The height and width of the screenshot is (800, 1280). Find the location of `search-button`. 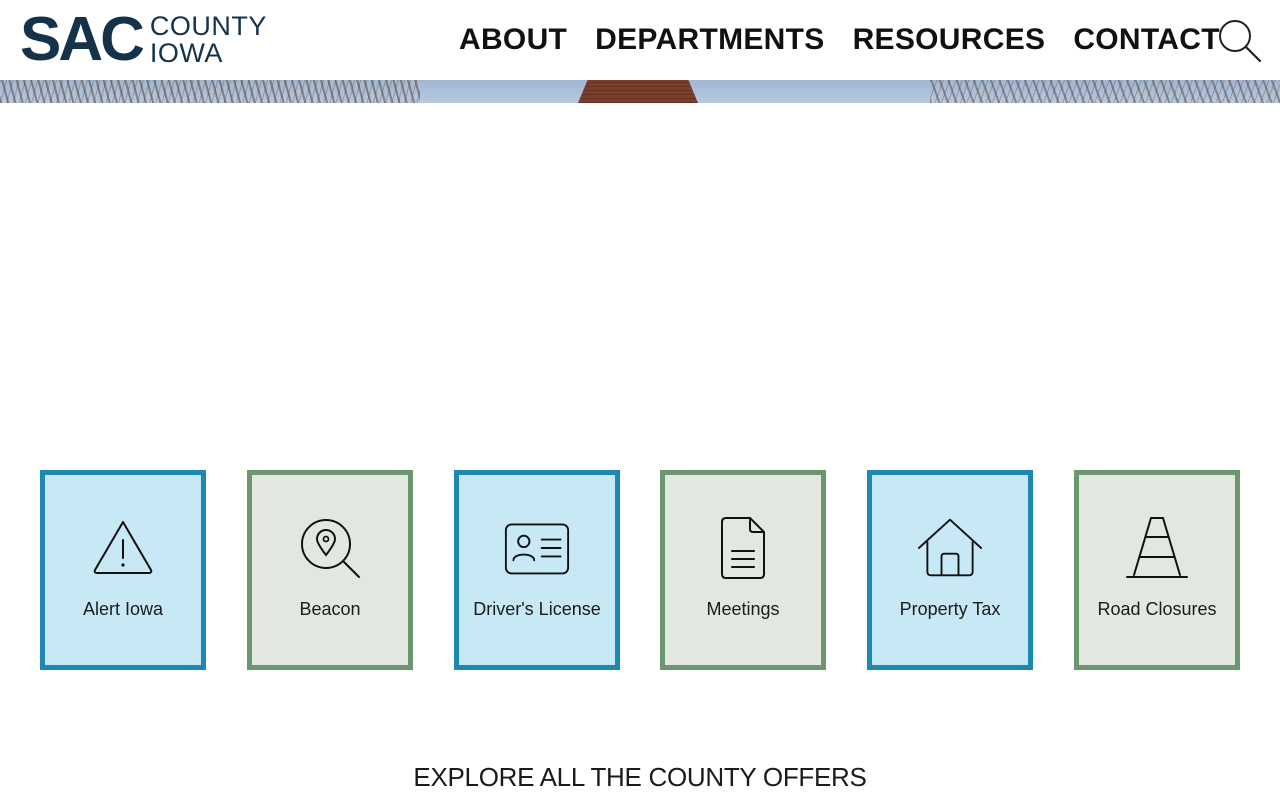

search-button is located at coordinates (1239, 40).